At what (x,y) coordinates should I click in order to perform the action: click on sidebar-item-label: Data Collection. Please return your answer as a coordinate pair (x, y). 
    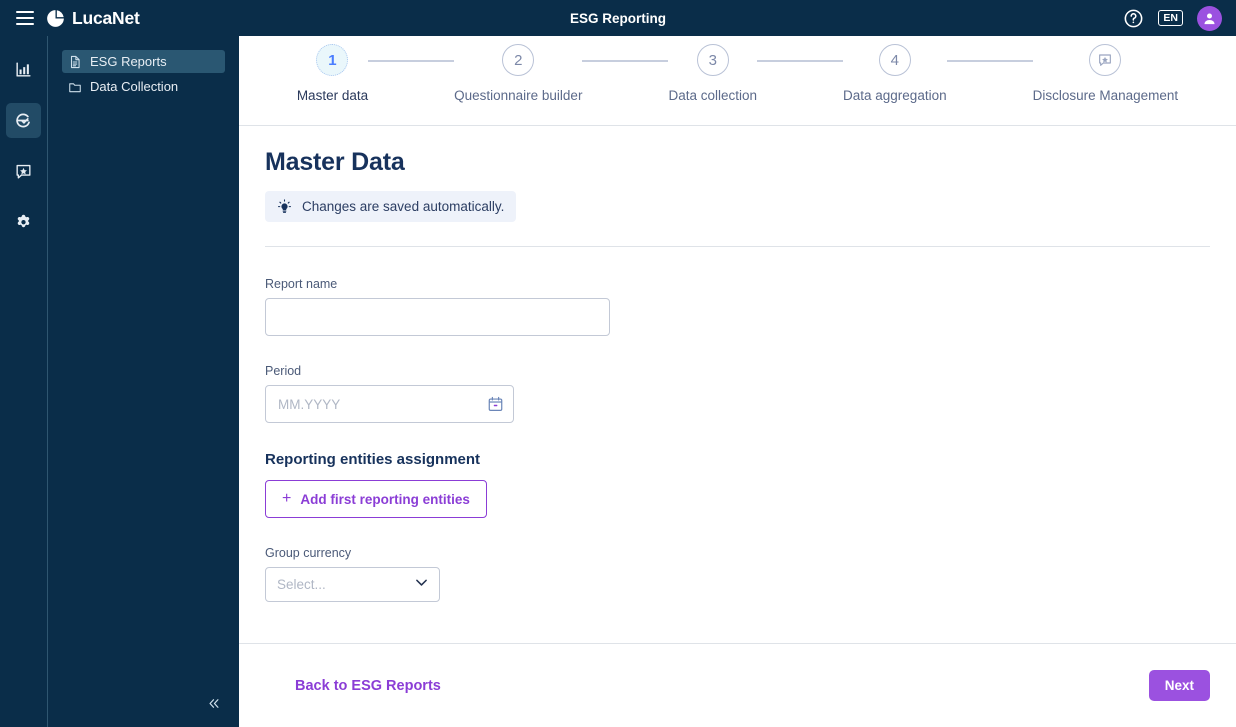
    Looking at the image, I should click on (134, 86).